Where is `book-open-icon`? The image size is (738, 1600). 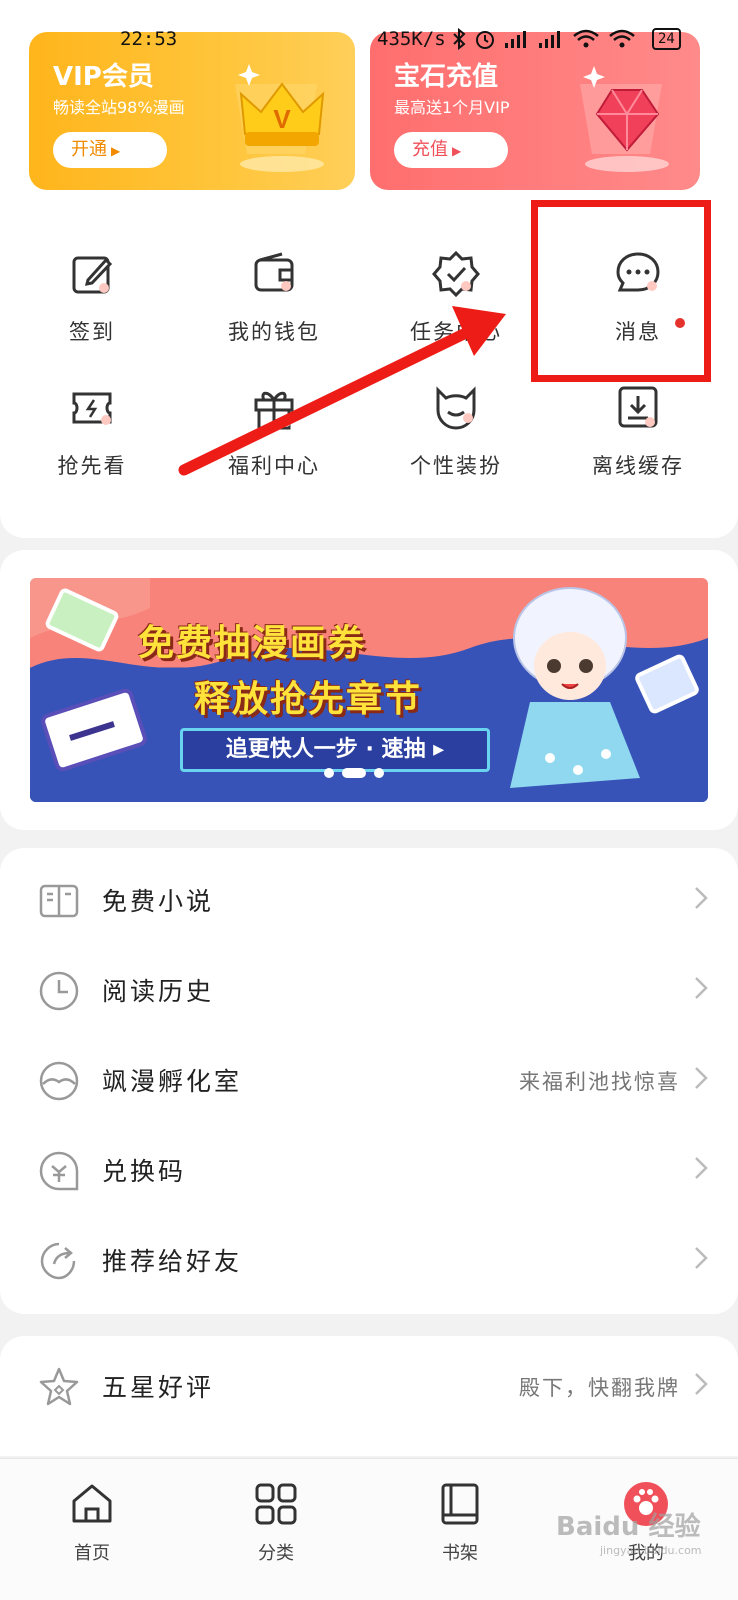 book-open-icon is located at coordinates (59, 901).